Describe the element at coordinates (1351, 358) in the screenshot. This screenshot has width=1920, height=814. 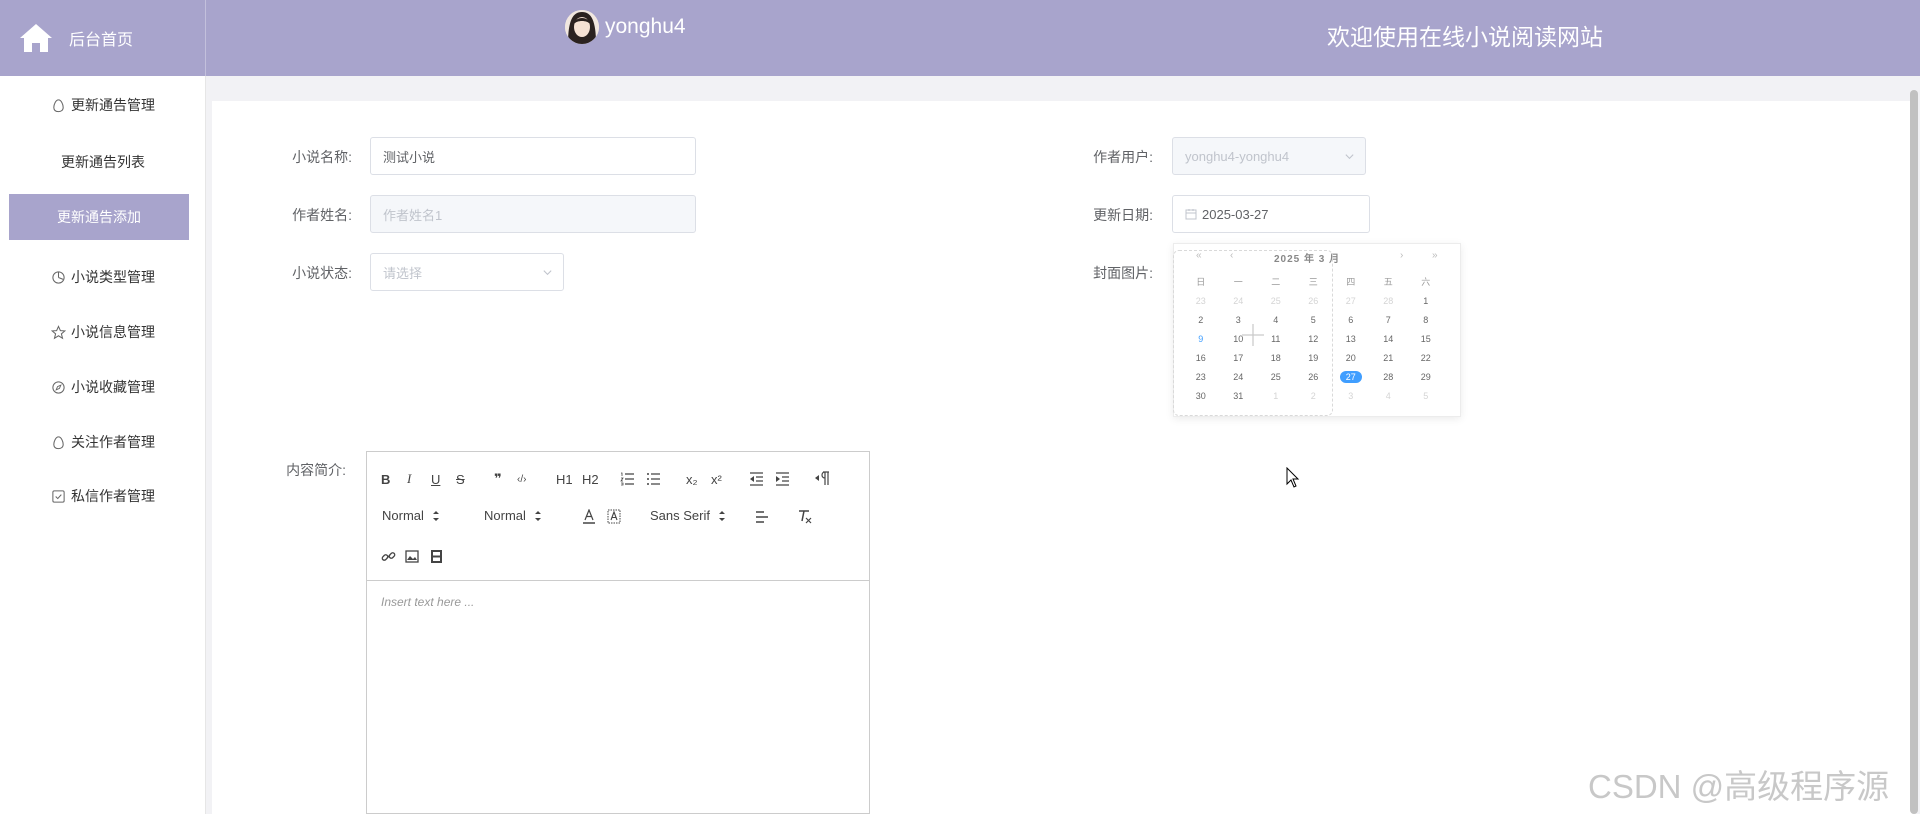
I see `date-cell: 20` at that location.